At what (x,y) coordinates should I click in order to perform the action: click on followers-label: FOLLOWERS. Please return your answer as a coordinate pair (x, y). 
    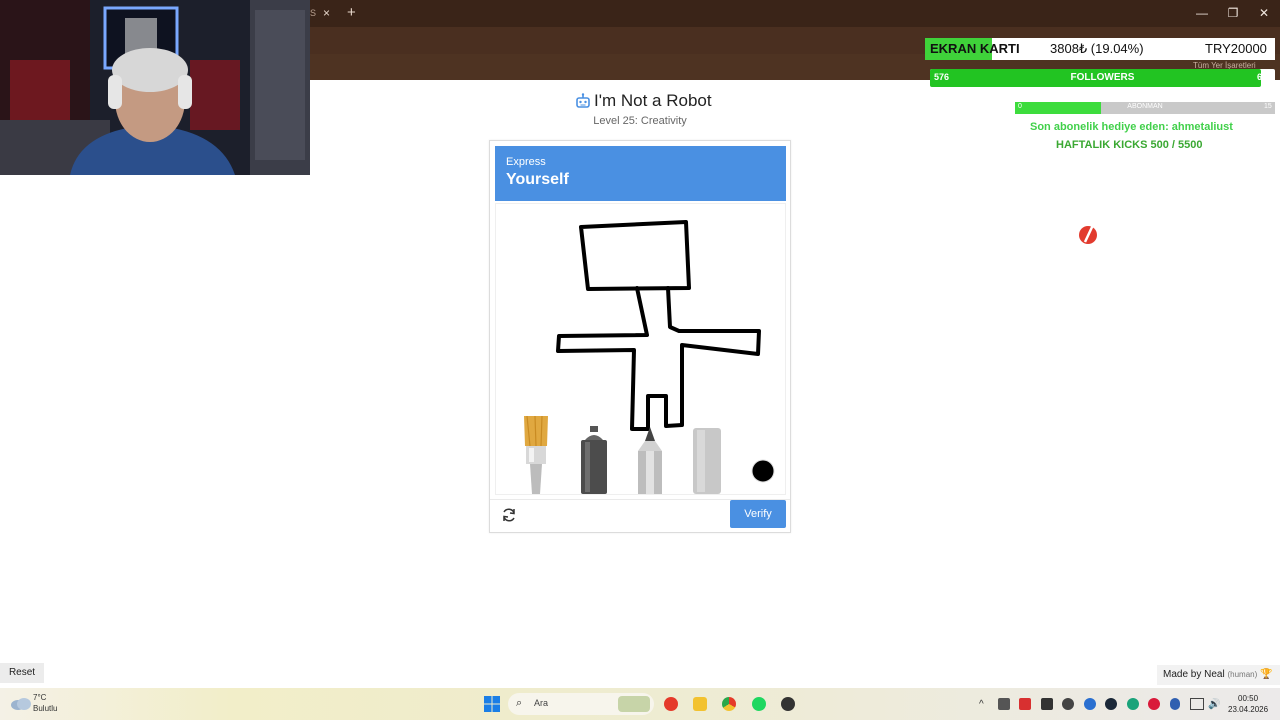
    Looking at the image, I should click on (1102, 77).